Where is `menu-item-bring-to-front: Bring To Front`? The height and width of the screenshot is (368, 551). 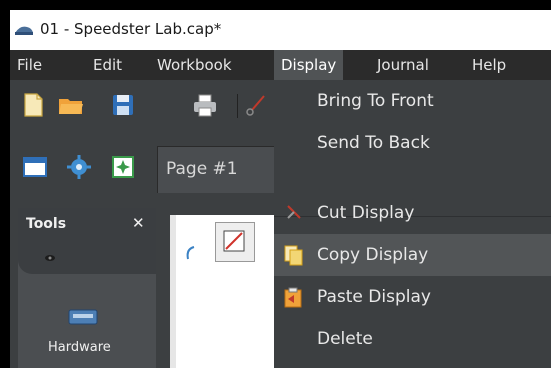
menu-item-bring-to-front: Bring To Front is located at coordinates (412, 101).